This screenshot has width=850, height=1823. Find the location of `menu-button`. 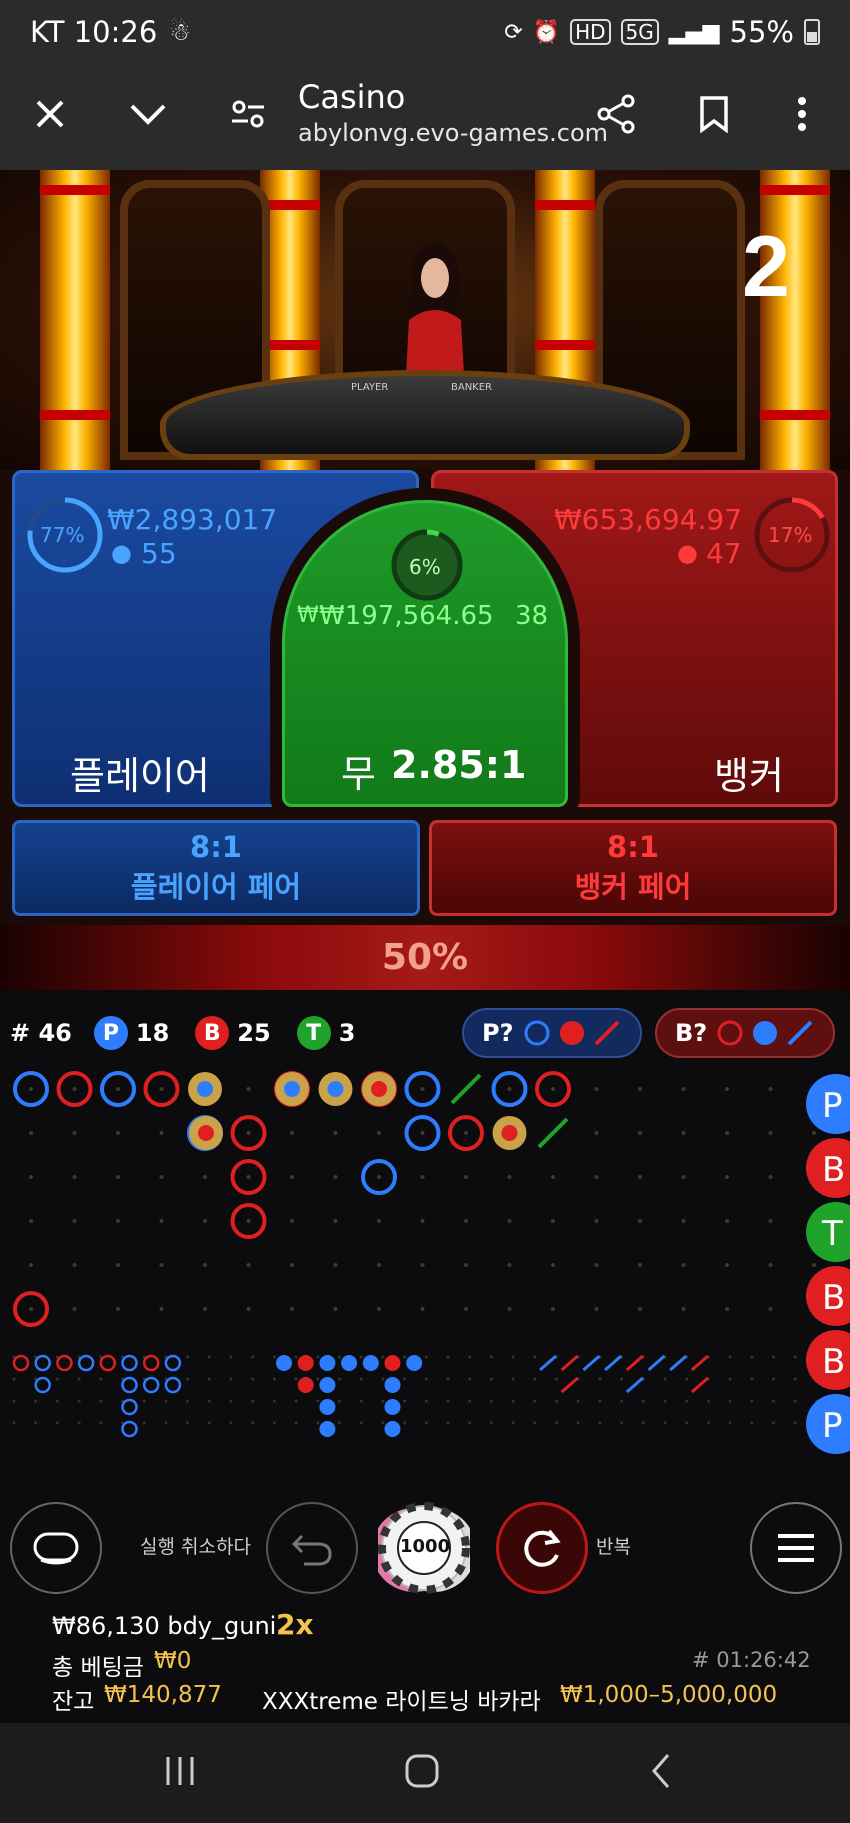

menu-button is located at coordinates (796, 1548).